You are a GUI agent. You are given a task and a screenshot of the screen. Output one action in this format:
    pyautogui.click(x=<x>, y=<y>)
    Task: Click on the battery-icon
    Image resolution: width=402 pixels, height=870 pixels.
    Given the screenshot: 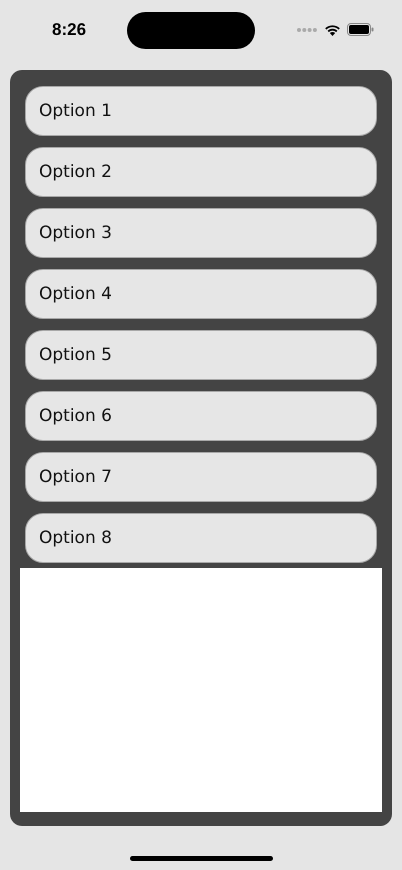 What is the action you would take?
    pyautogui.click(x=360, y=29)
    